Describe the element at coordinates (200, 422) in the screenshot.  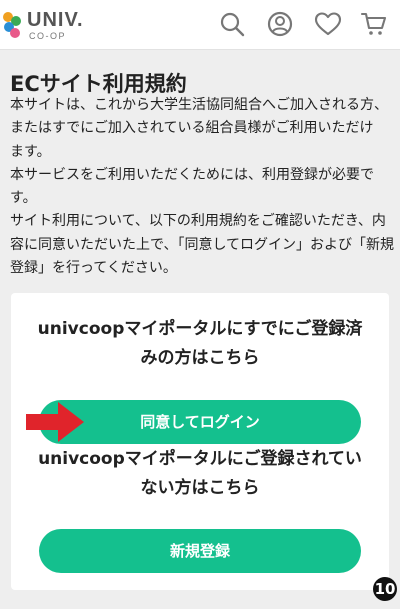
I see `agree-login-button: 同意してログイン` at that location.